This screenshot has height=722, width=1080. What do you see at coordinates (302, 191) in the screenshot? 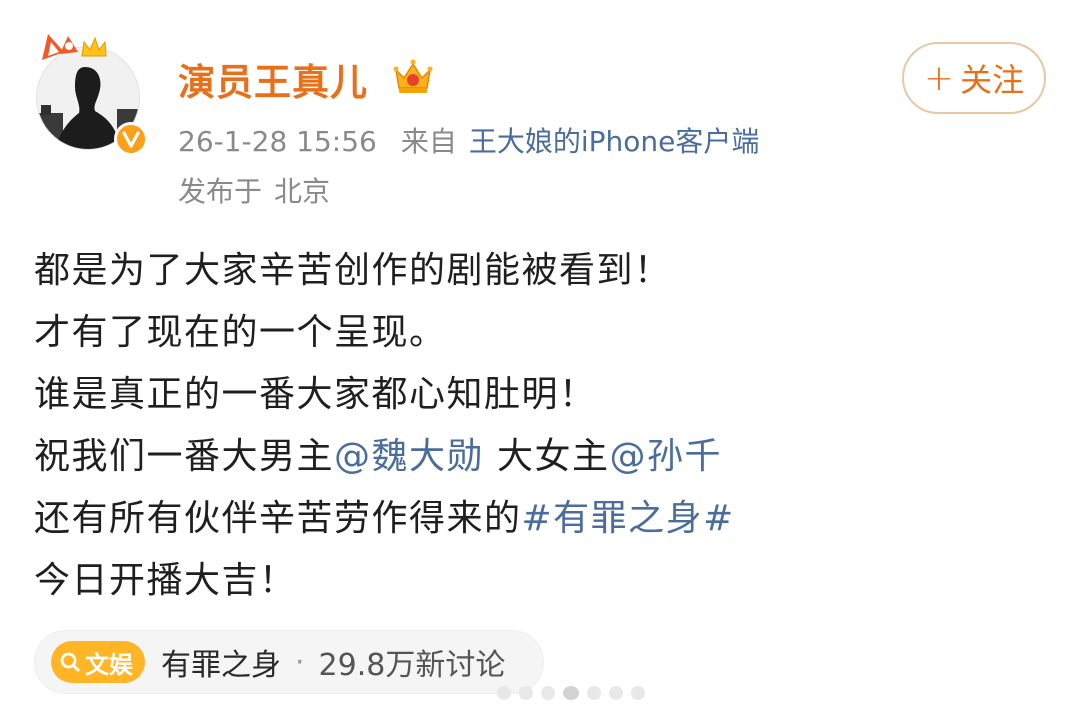
I see `location-name: 北京` at bounding box center [302, 191].